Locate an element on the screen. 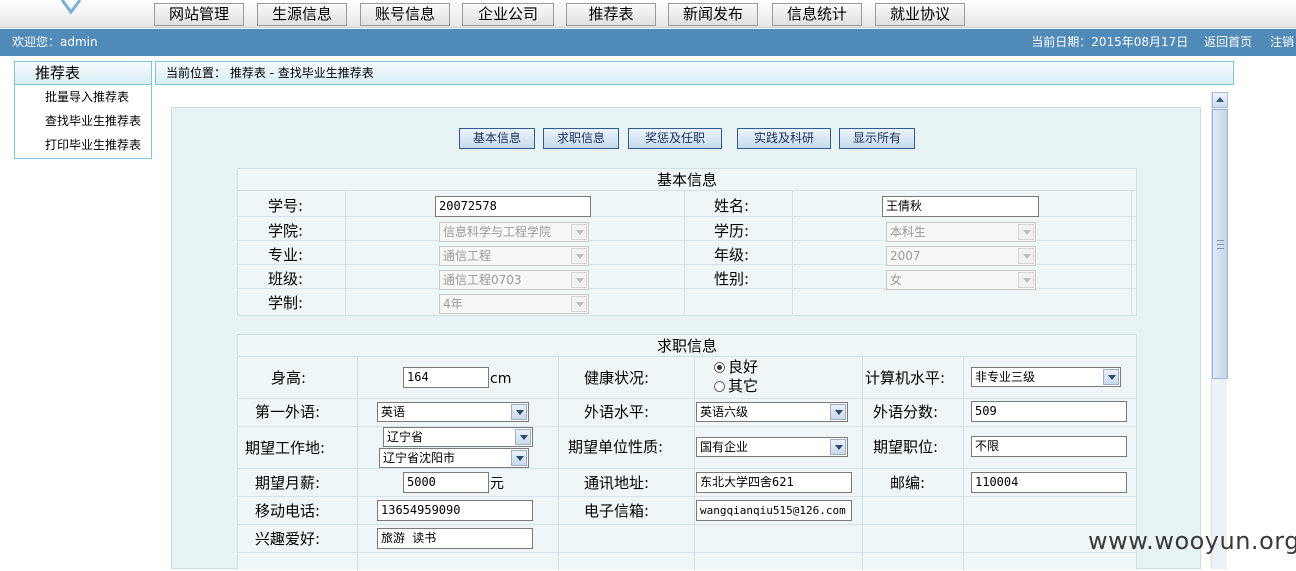 The height and width of the screenshot is (571, 1296). back-home-link: 返回首页 is located at coordinates (1228, 42).